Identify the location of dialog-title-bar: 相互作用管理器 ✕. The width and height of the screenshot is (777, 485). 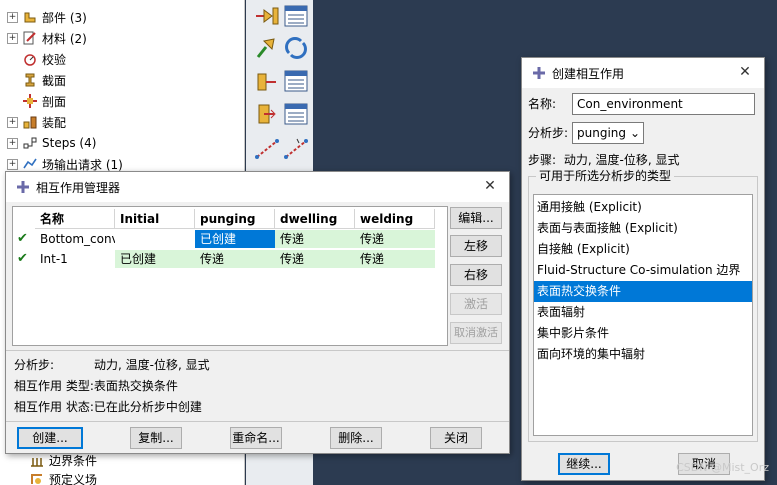
(257, 187).